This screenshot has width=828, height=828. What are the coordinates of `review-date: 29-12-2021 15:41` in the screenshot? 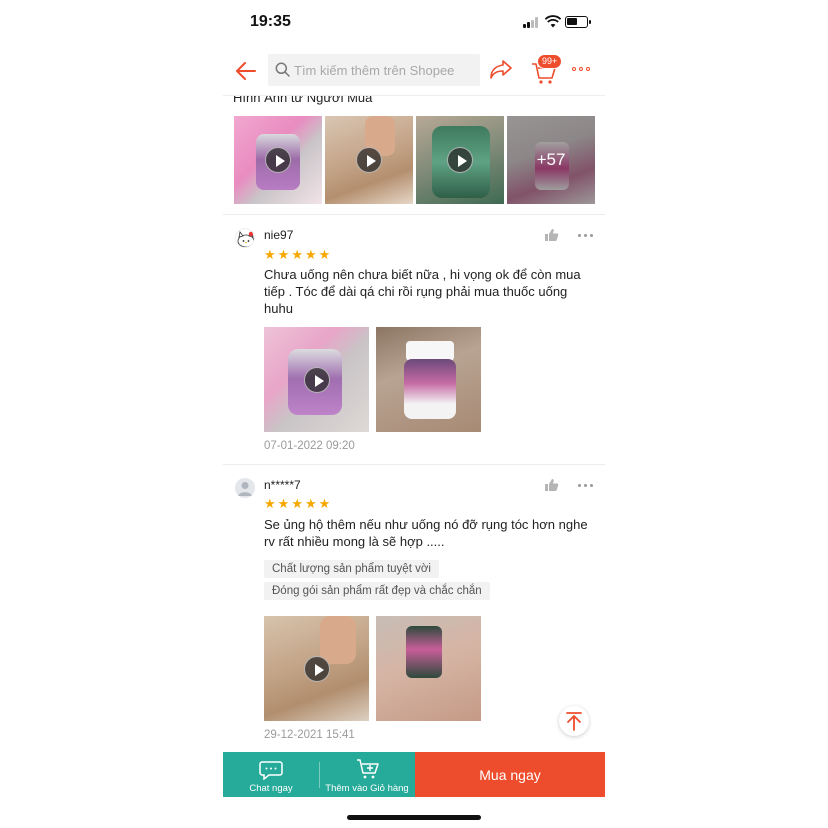 It's located at (309, 735).